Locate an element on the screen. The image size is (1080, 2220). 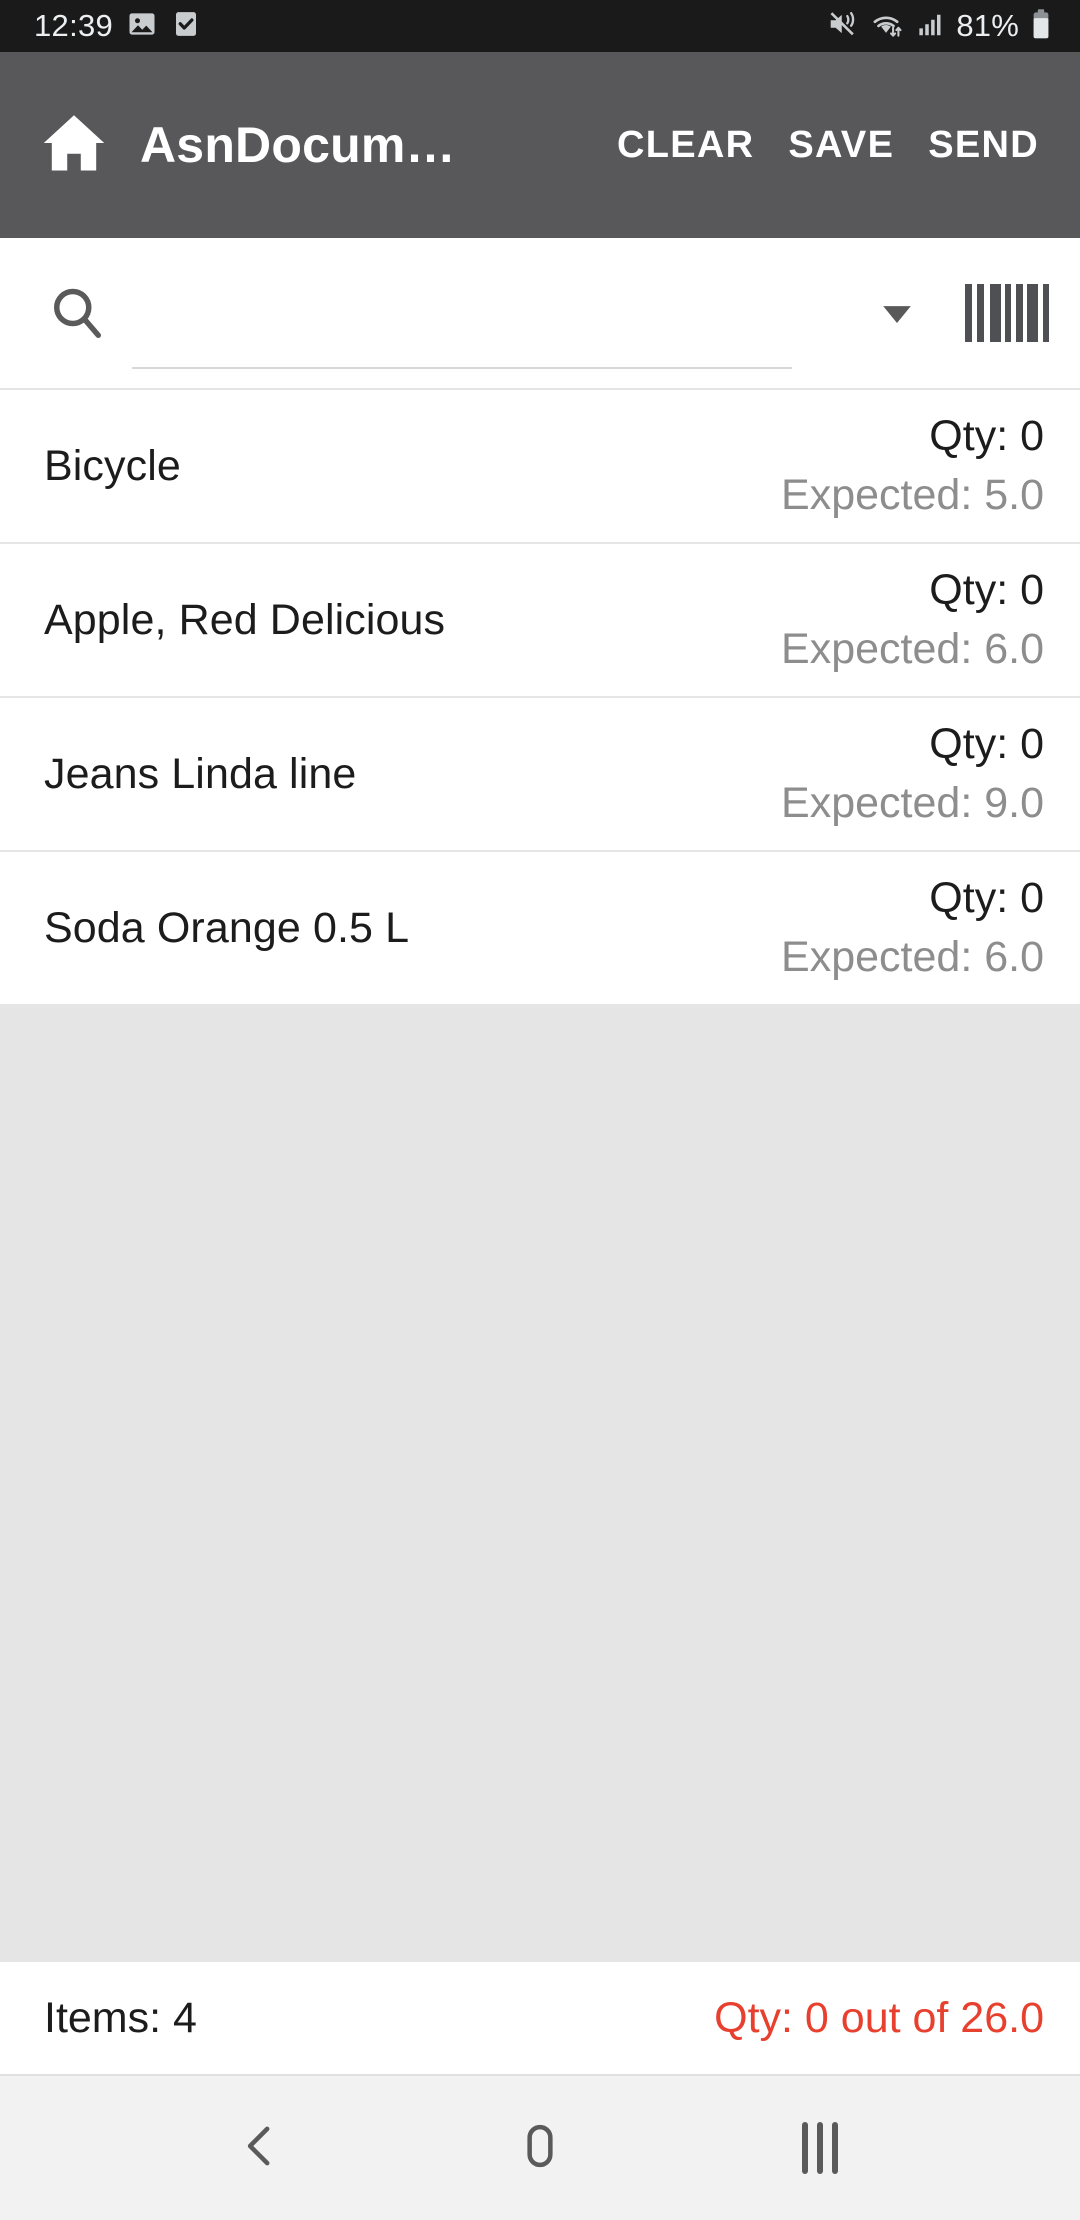
status-bar-right: 81% is located at coordinates (939, 26).